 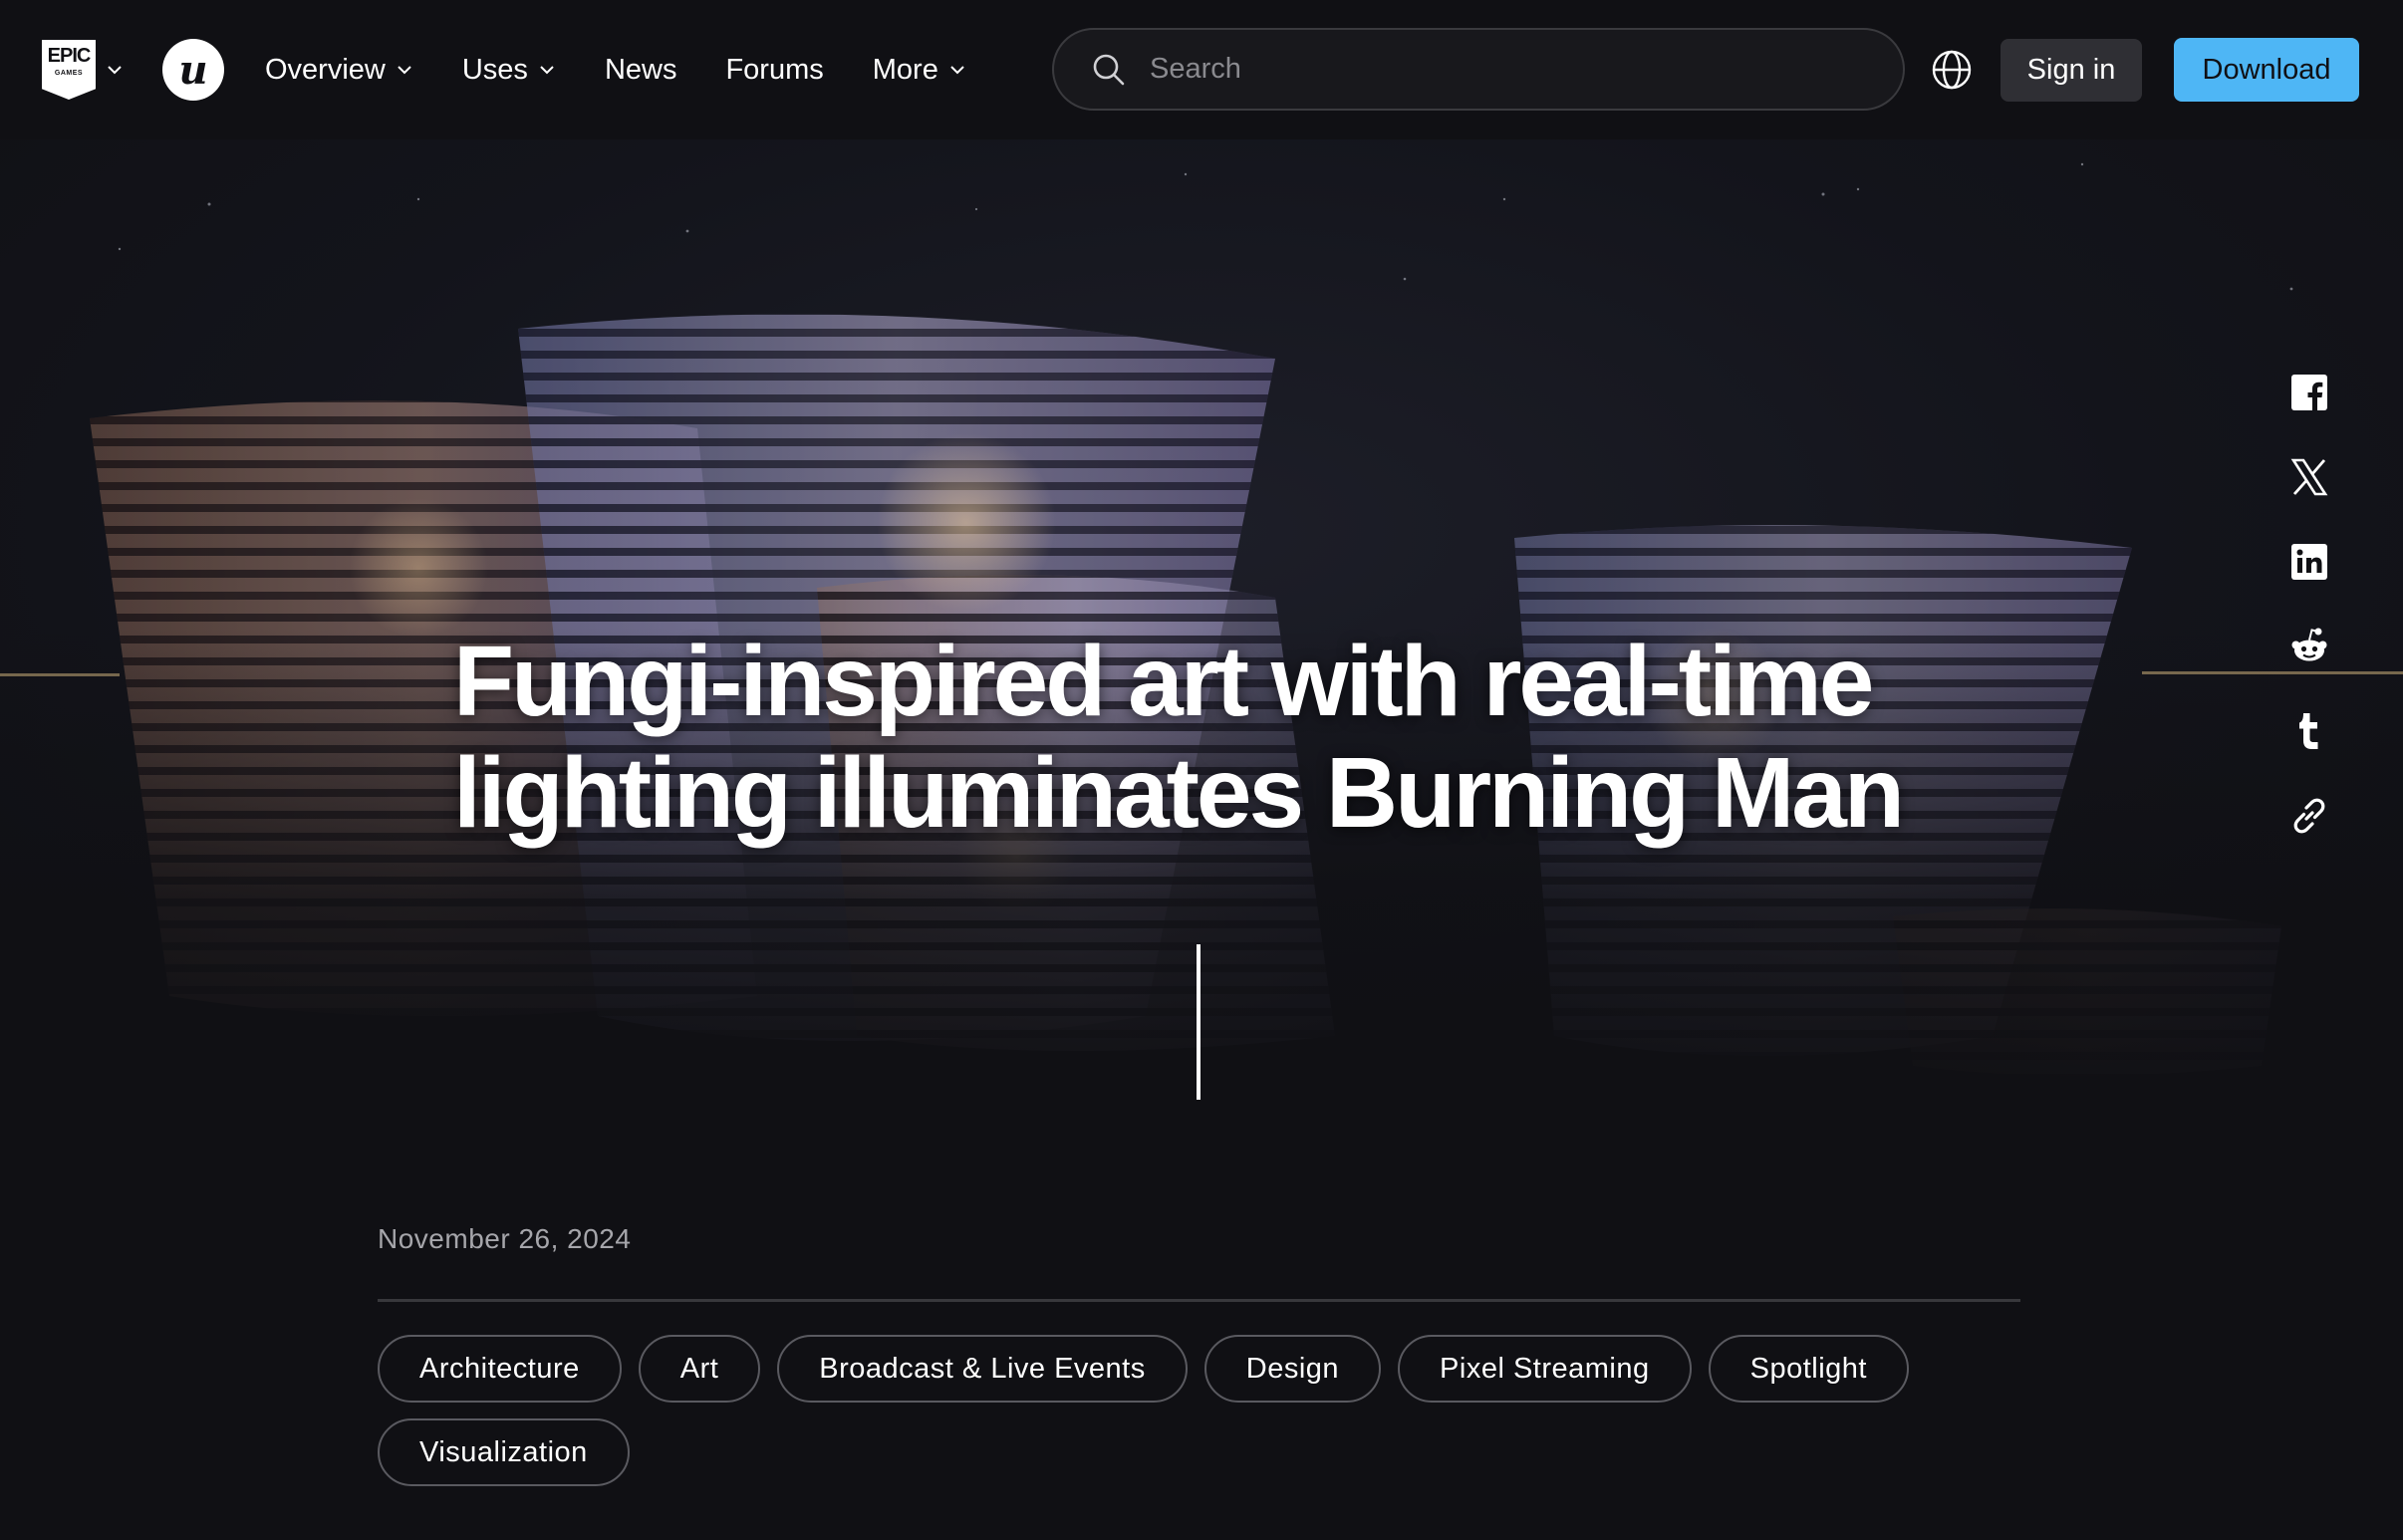 I want to click on main-nav: Overview Uses News Forums More, so click(x=640, y=69).